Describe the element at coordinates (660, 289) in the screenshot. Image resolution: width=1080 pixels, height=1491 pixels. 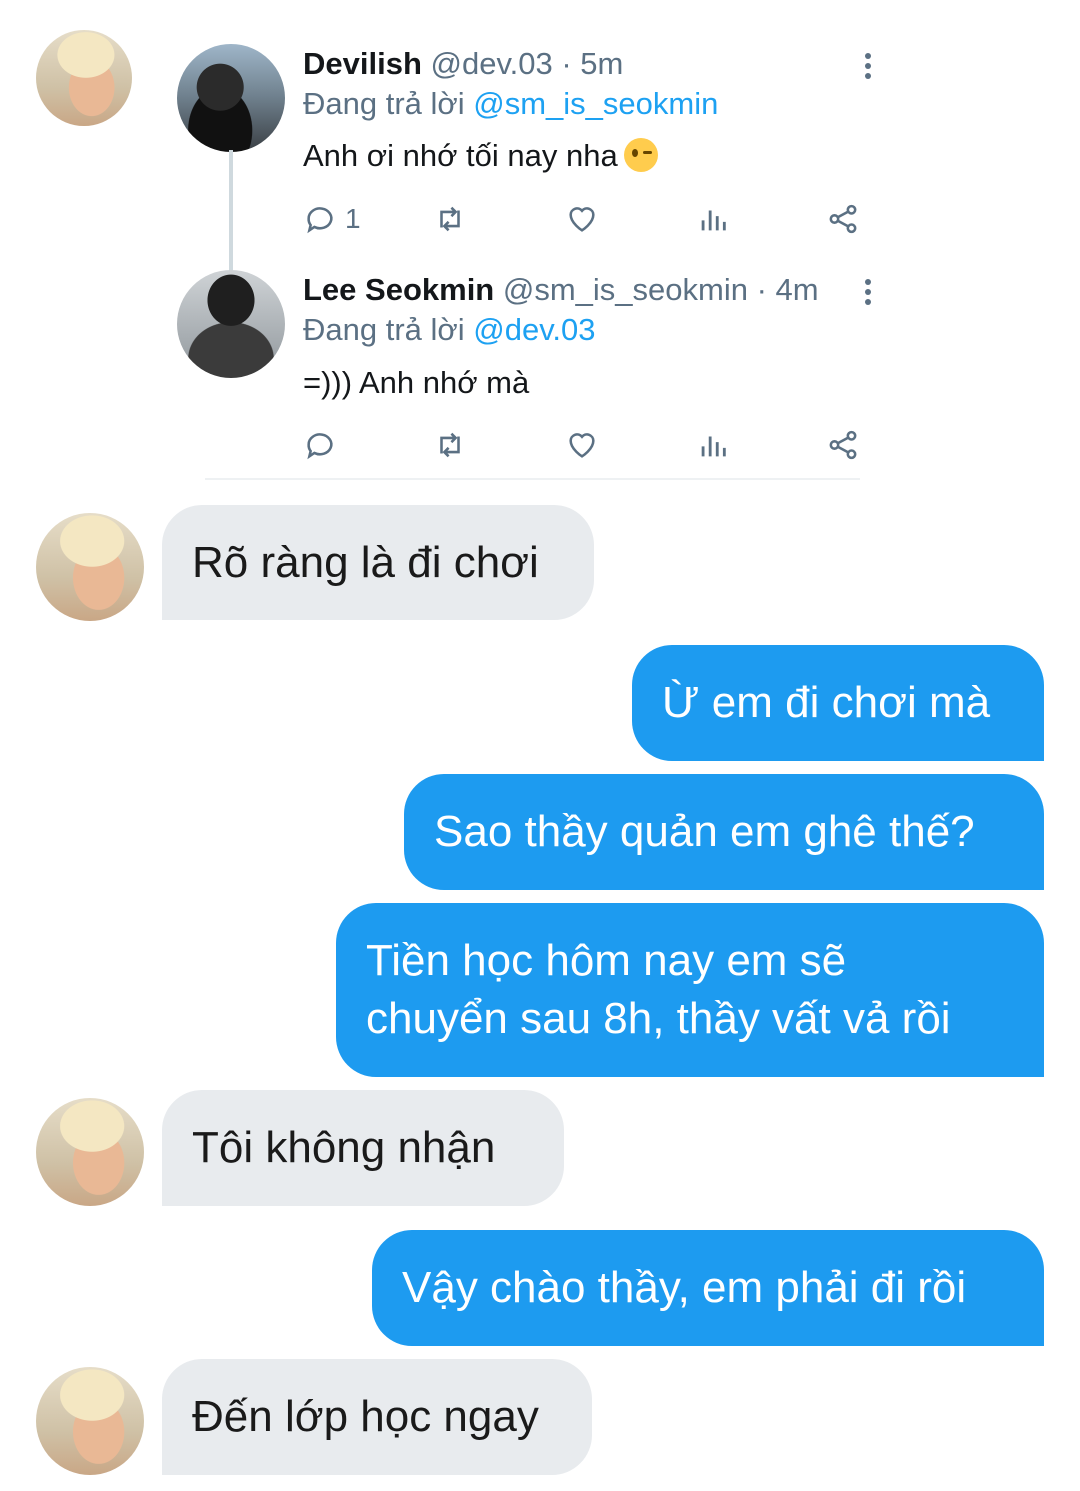
I see `tweet-author-handle: @sm_is_seokmin · 4m` at that location.